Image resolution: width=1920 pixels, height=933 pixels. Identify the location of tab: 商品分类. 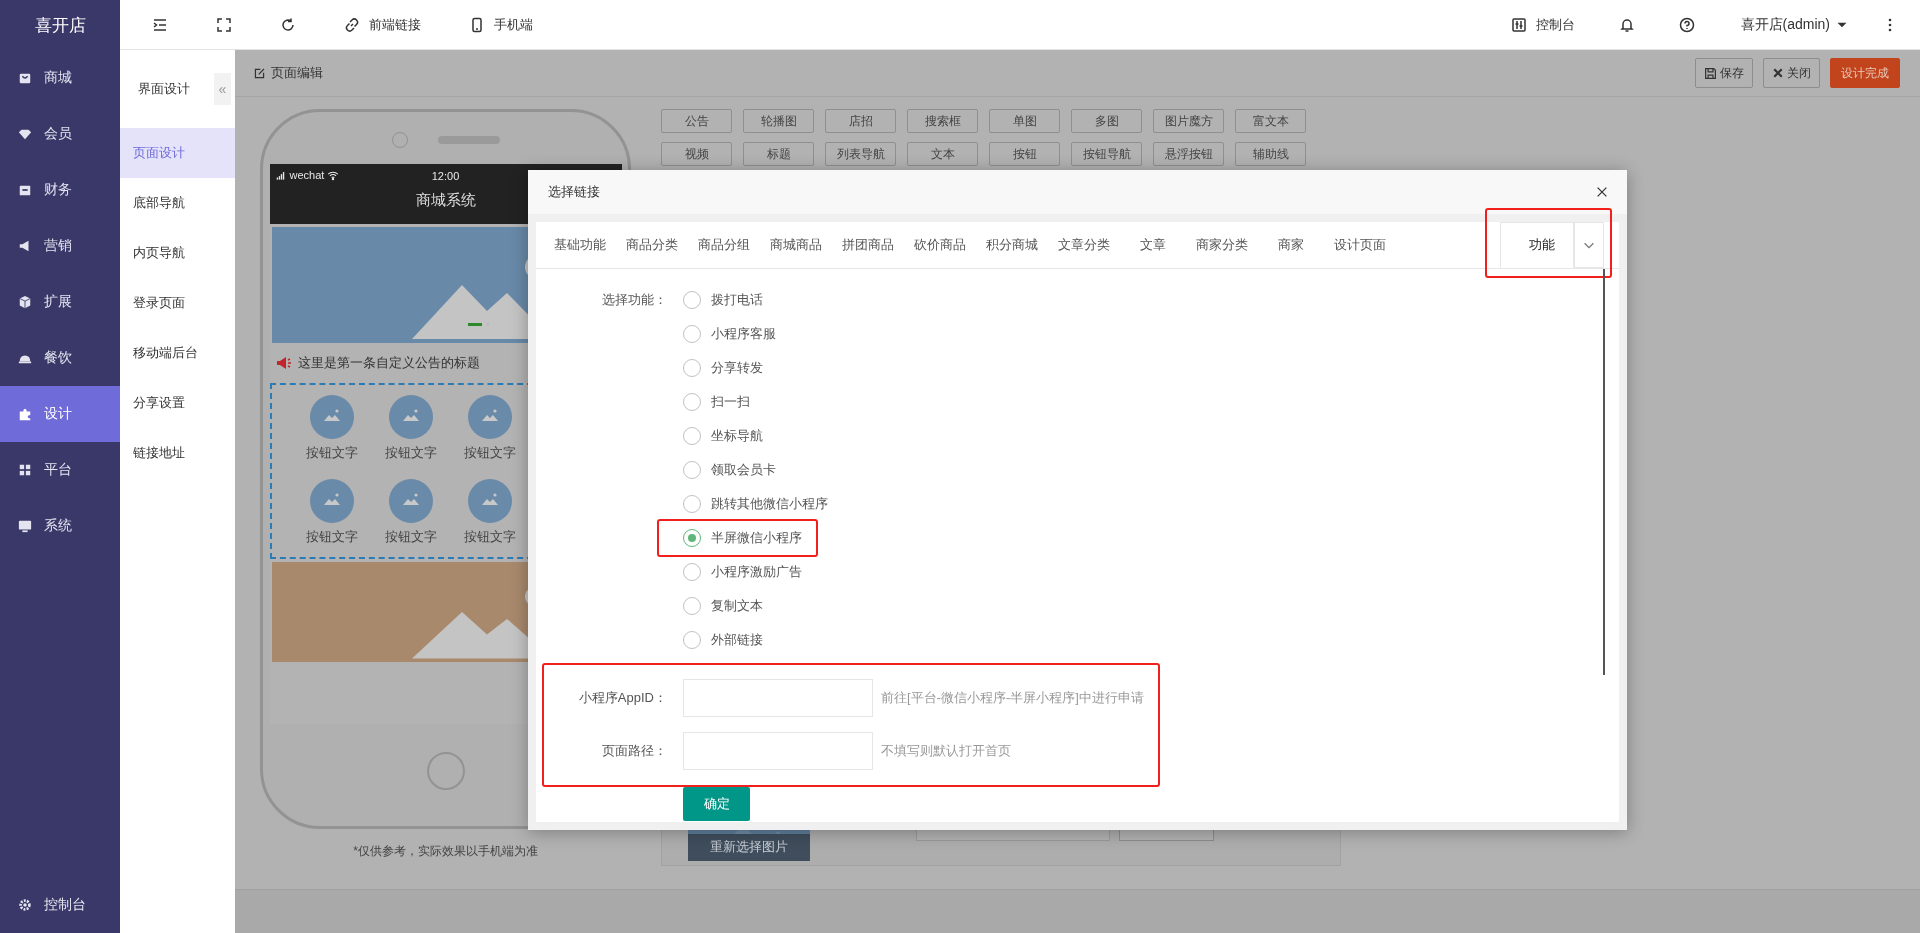
(652, 245).